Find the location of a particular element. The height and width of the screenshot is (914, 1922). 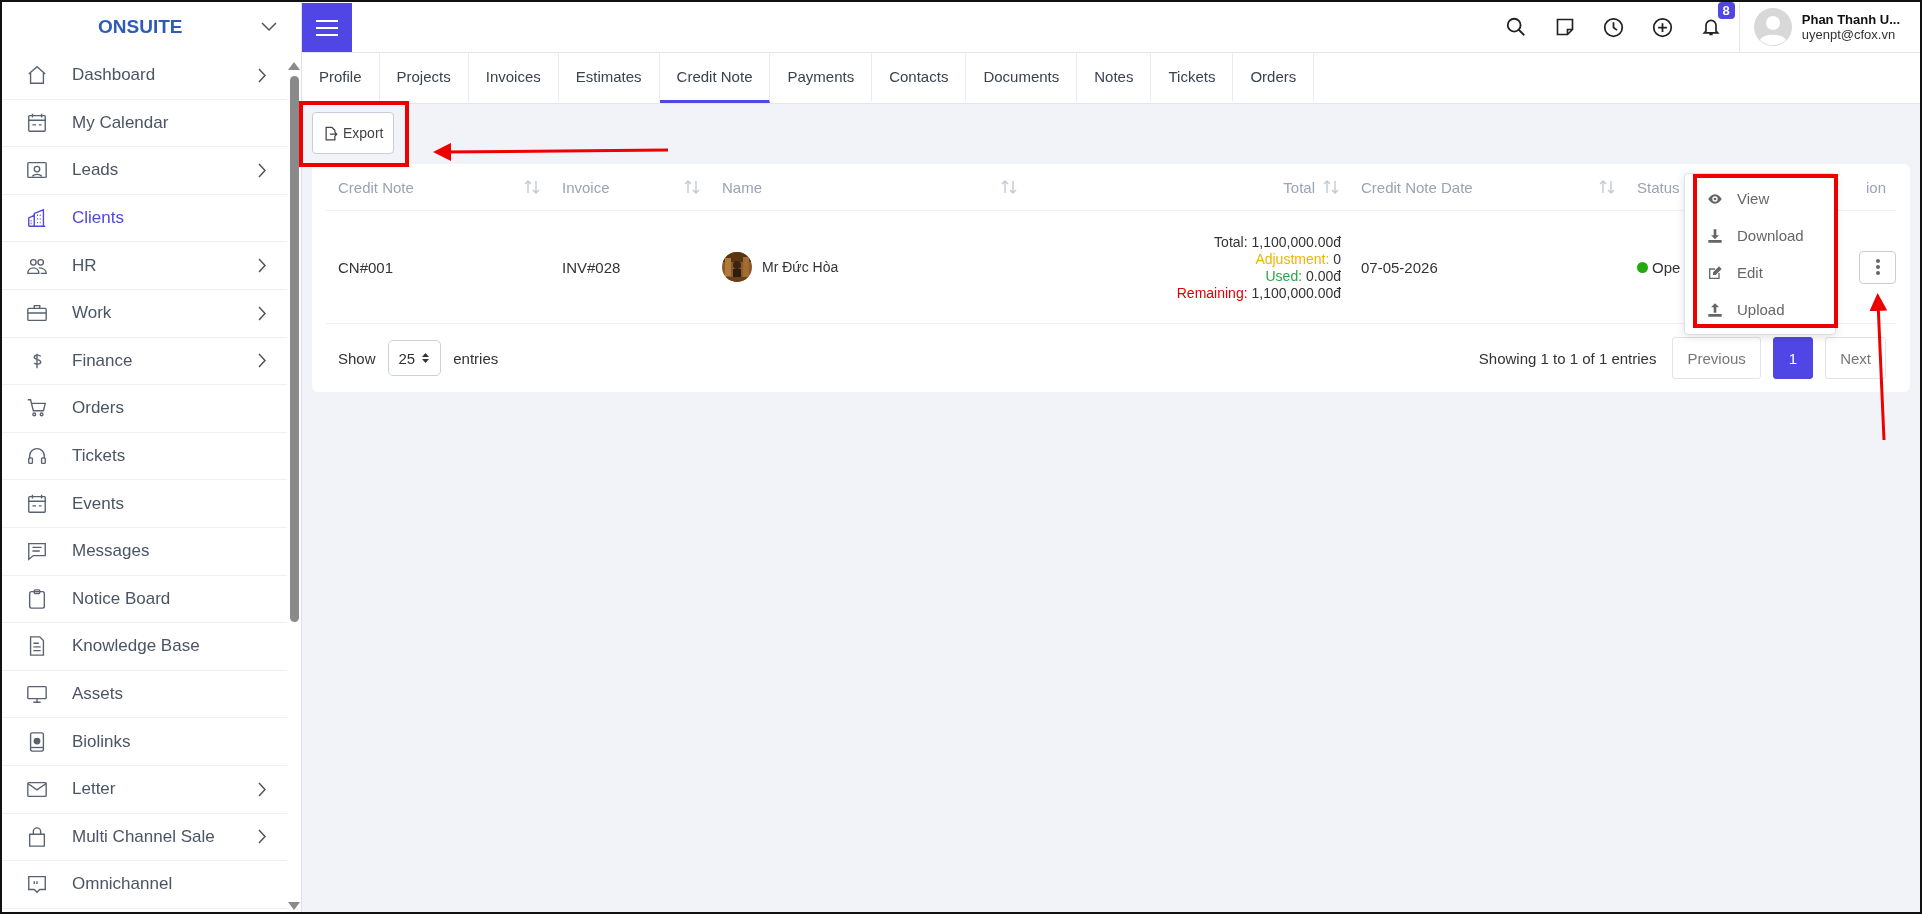

menu-item: View is located at coordinates (1760, 198).